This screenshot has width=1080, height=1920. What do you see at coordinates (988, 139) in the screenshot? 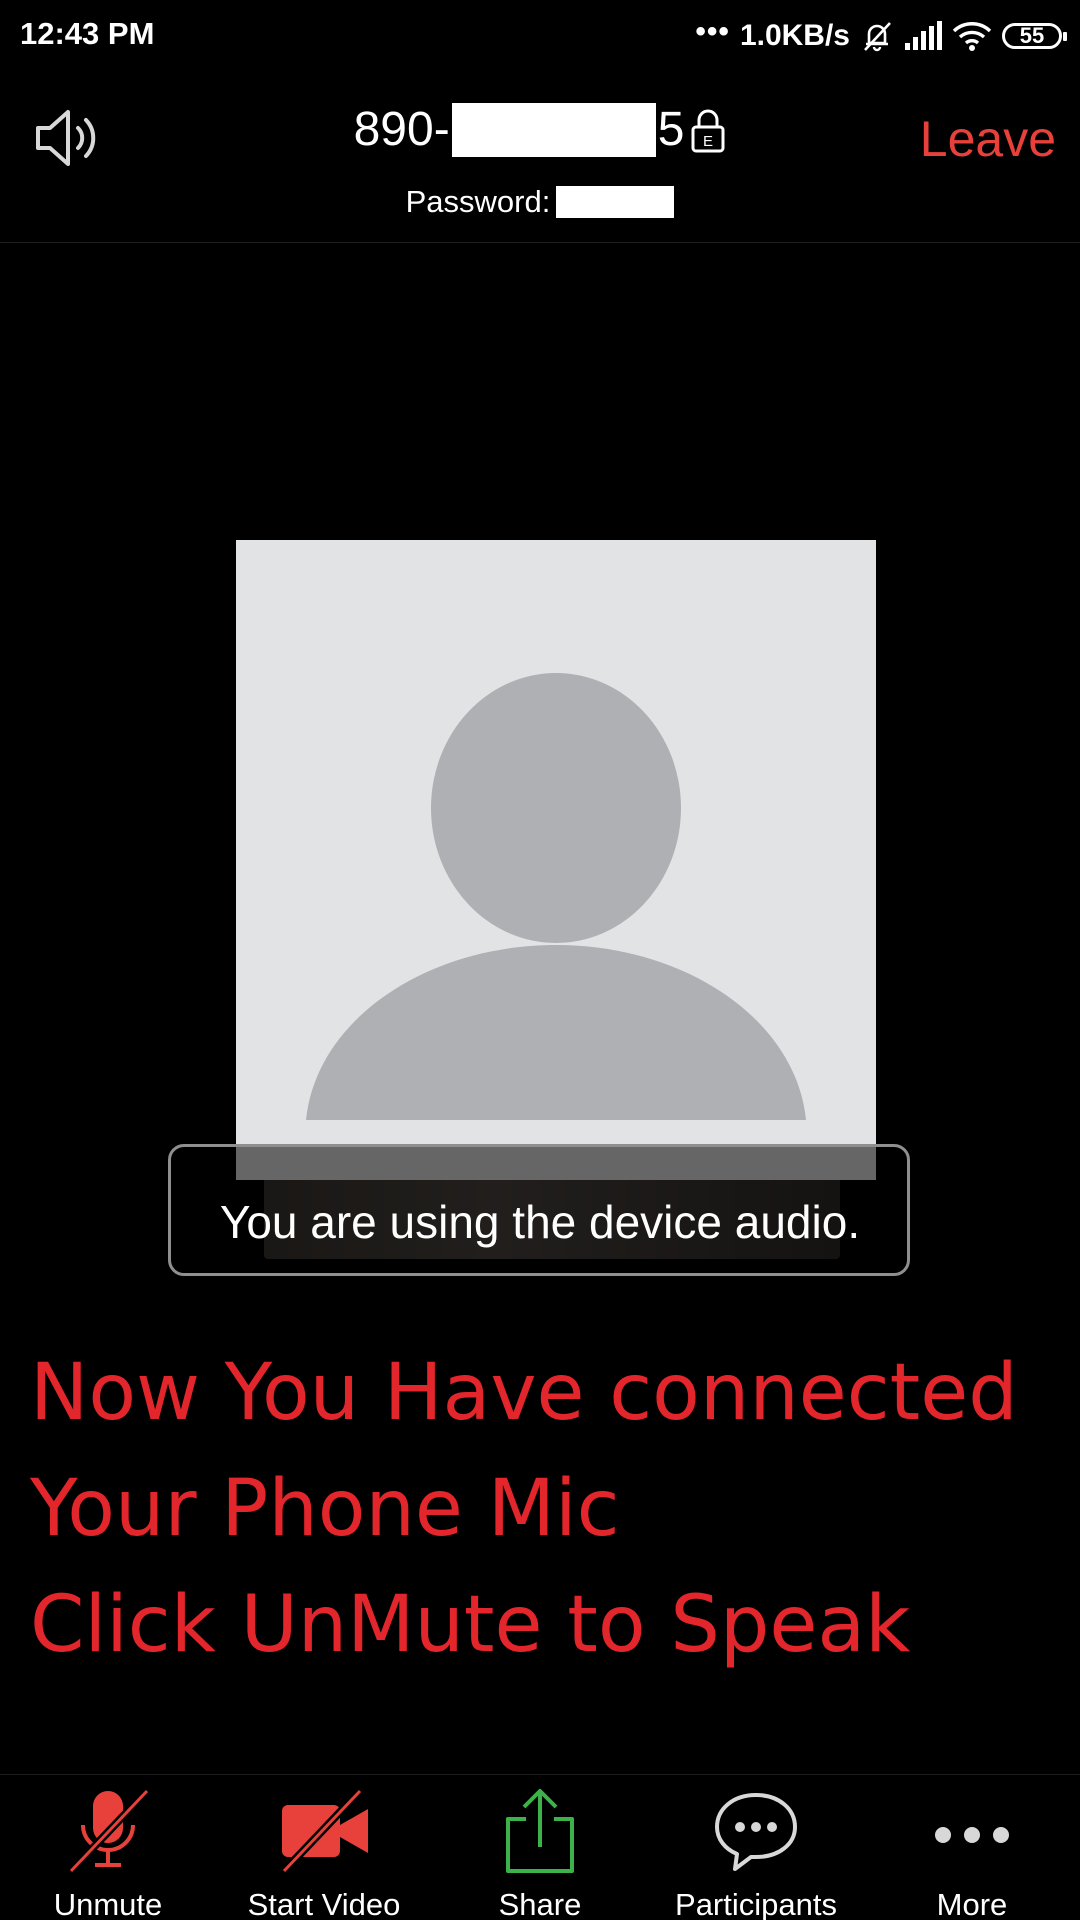
I see `leave-button: Leave` at bounding box center [988, 139].